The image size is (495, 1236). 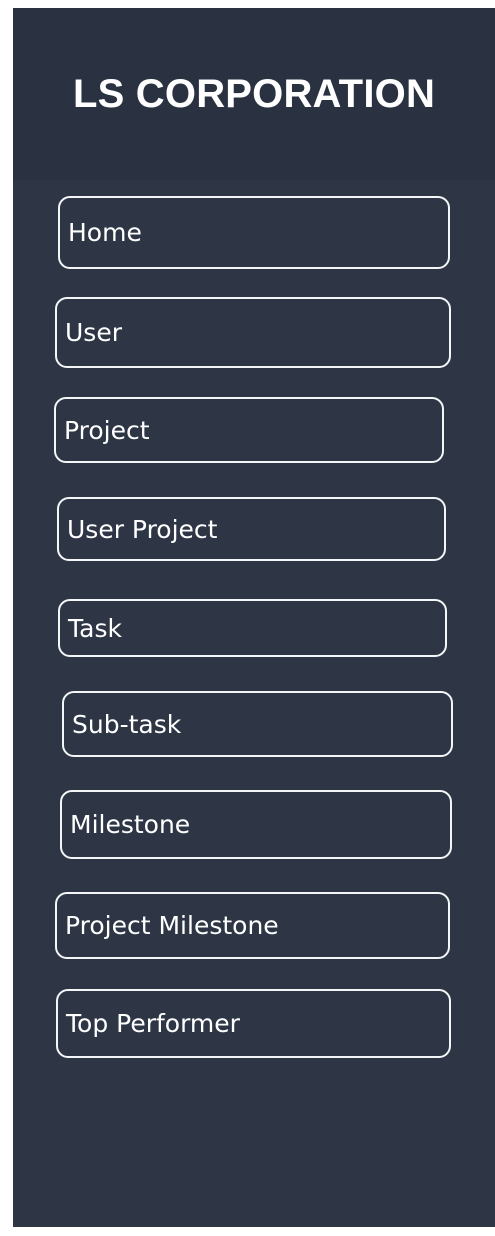 I want to click on sidebar-item-task: Task, so click(x=252, y=628).